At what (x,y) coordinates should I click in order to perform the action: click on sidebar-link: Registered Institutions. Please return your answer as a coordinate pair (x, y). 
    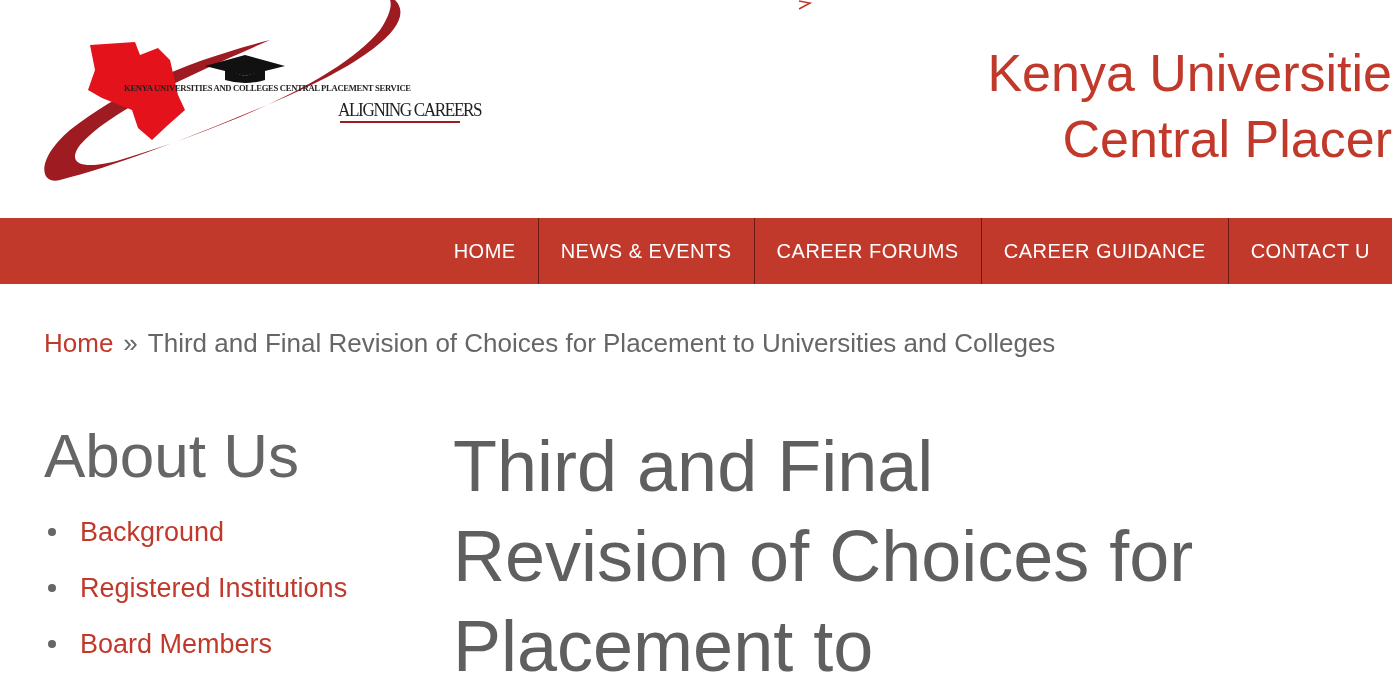
    Looking at the image, I should click on (214, 588).